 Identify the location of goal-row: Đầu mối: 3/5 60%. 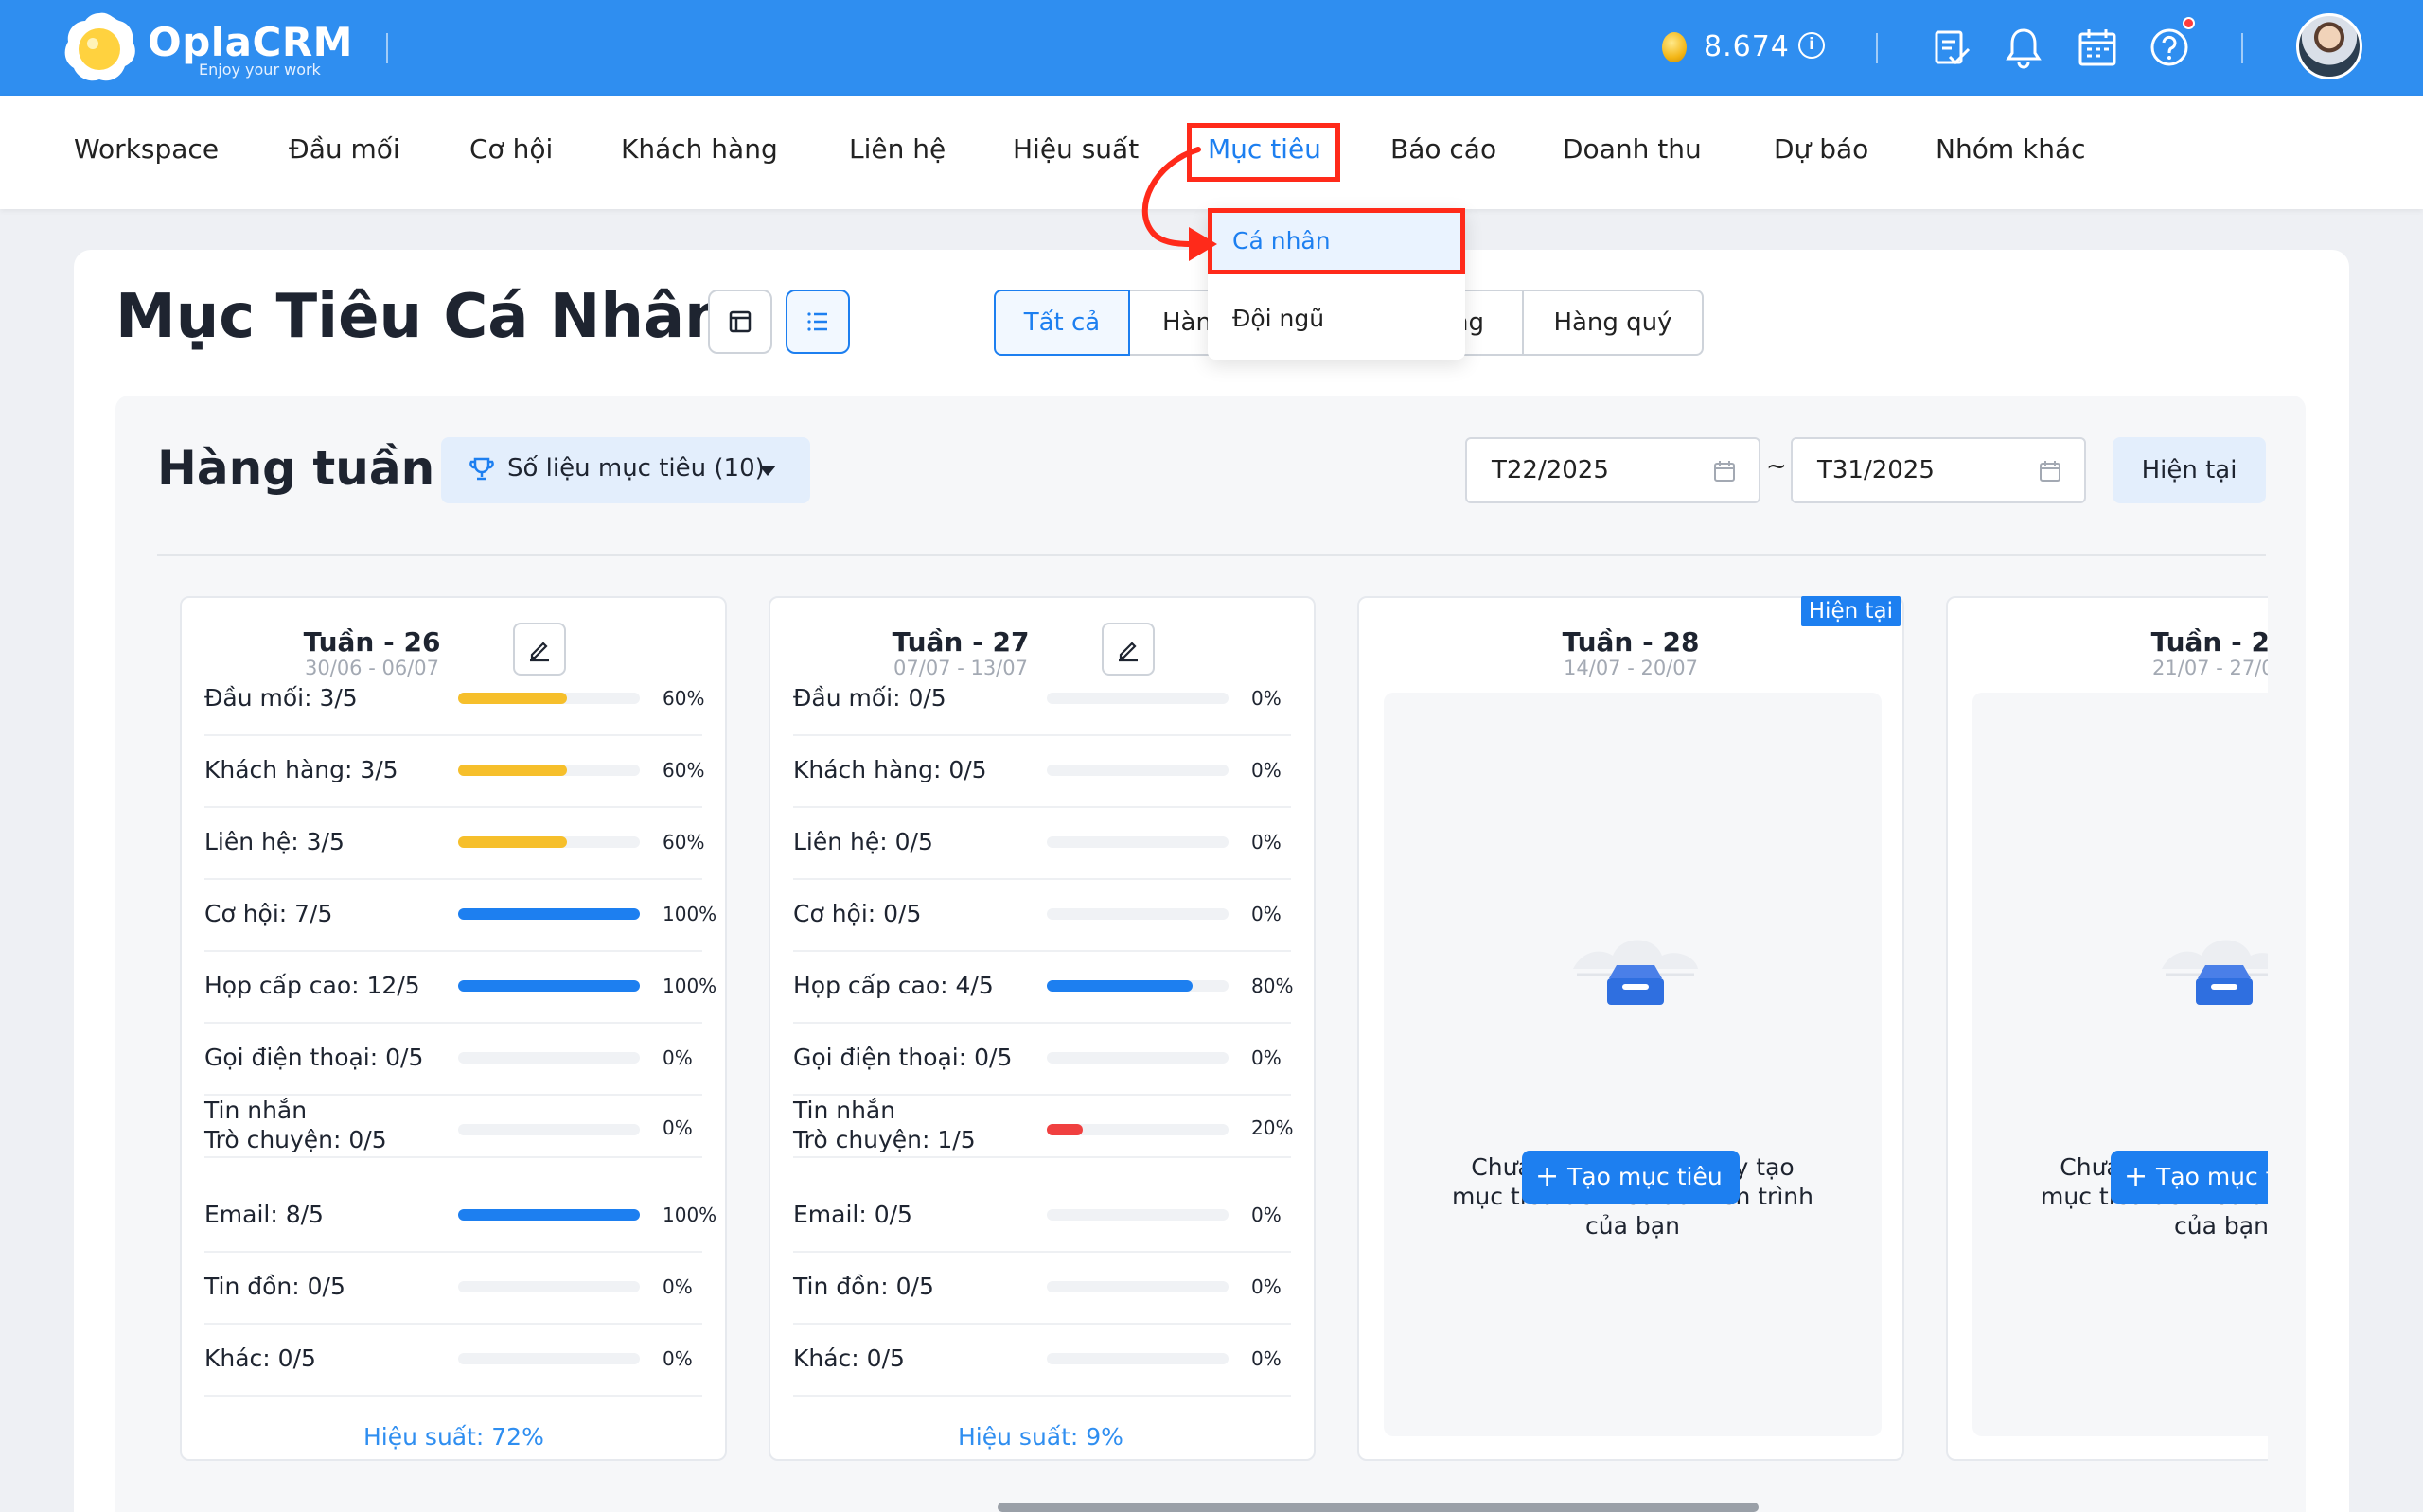
(454, 700).